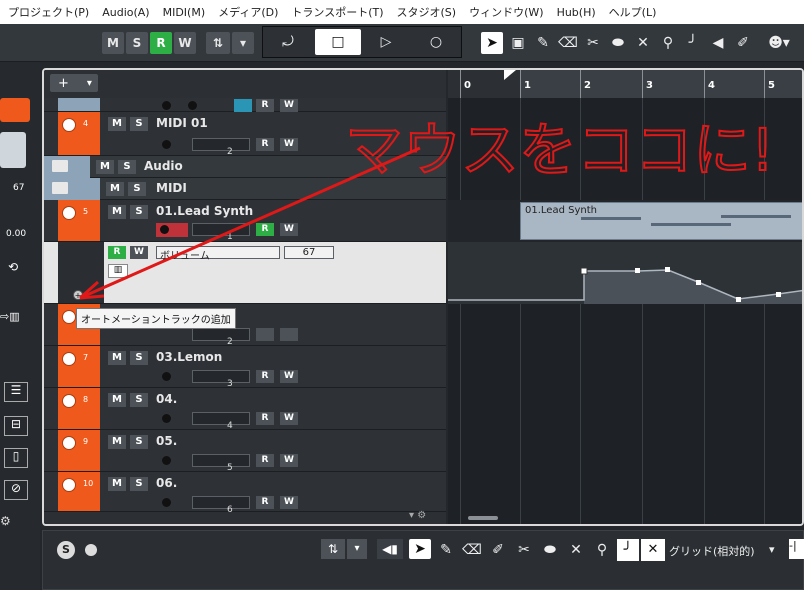 This screenshot has height=590, width=804. Describe the element at coordinates (248, 12) in the screenshot. I see `menu-media: メディア(D)` at that location.